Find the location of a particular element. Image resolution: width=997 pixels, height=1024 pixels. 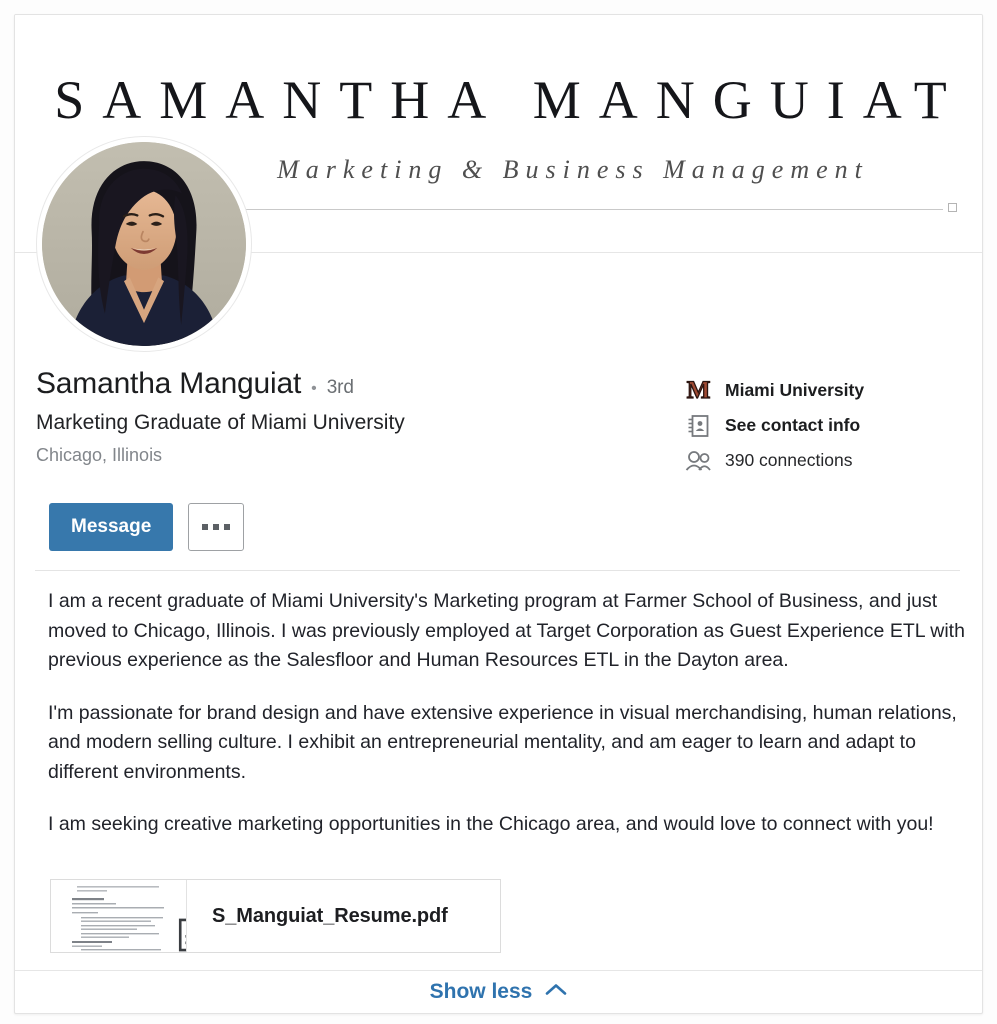

miami-university-logo-icon: M is located at coordinates (698, 391).